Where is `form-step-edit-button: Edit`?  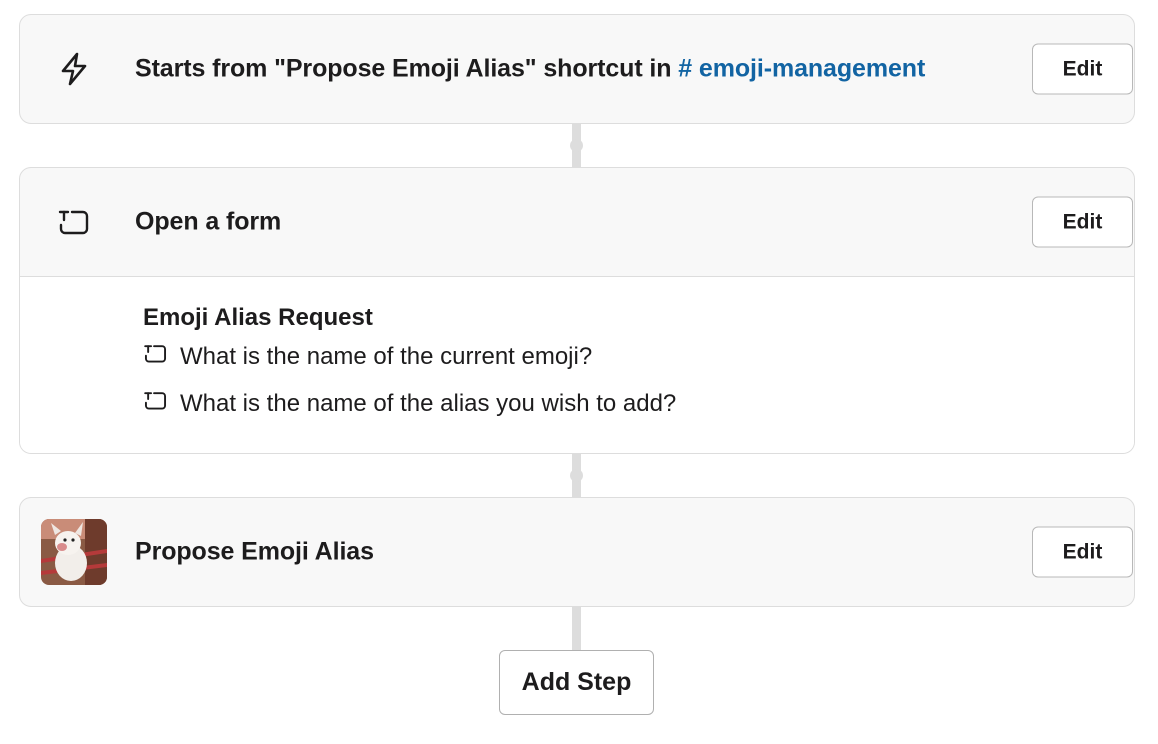 form-step-edit-button: Edit is located at coordinates (1082, 222).